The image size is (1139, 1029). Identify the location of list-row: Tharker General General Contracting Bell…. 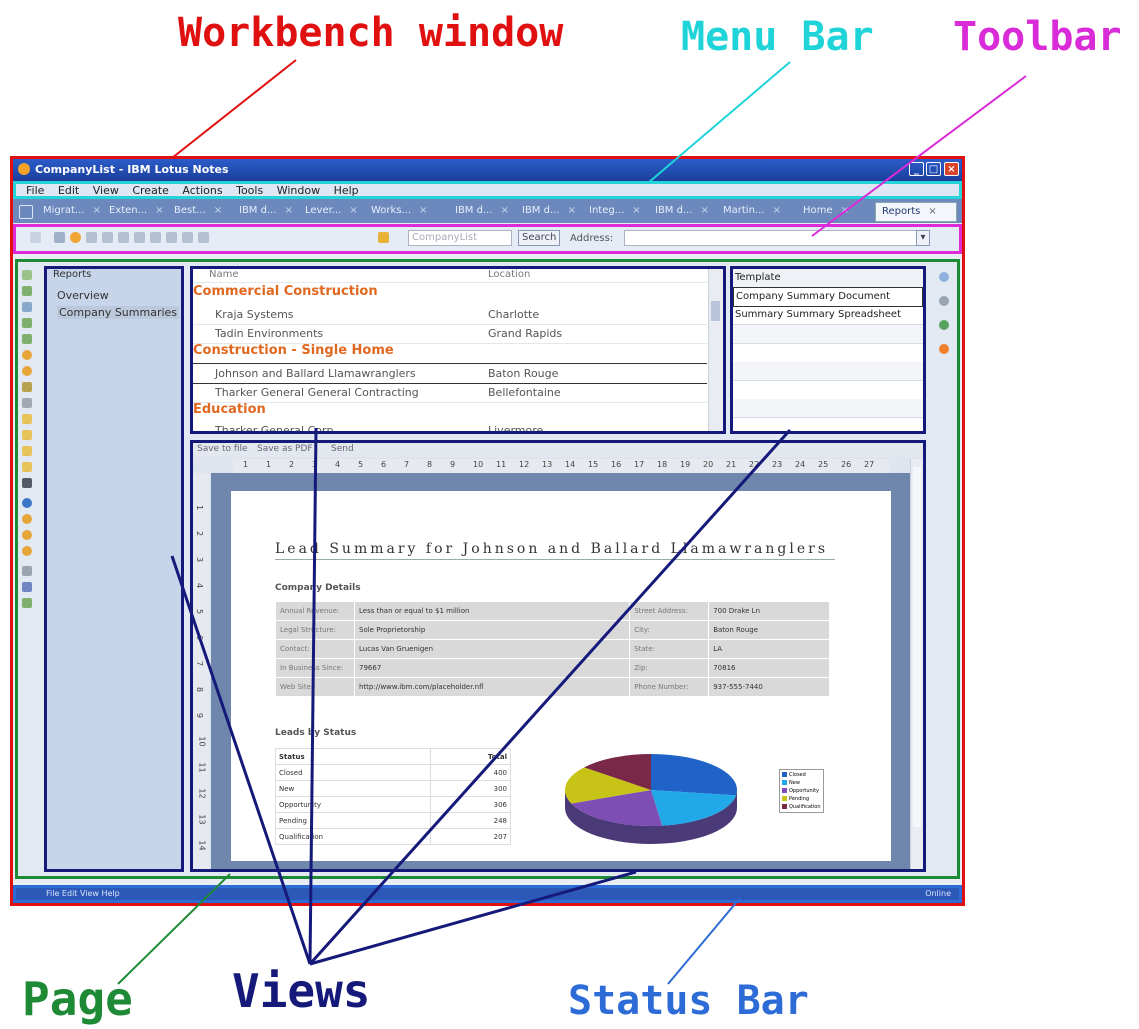
(450, 393).